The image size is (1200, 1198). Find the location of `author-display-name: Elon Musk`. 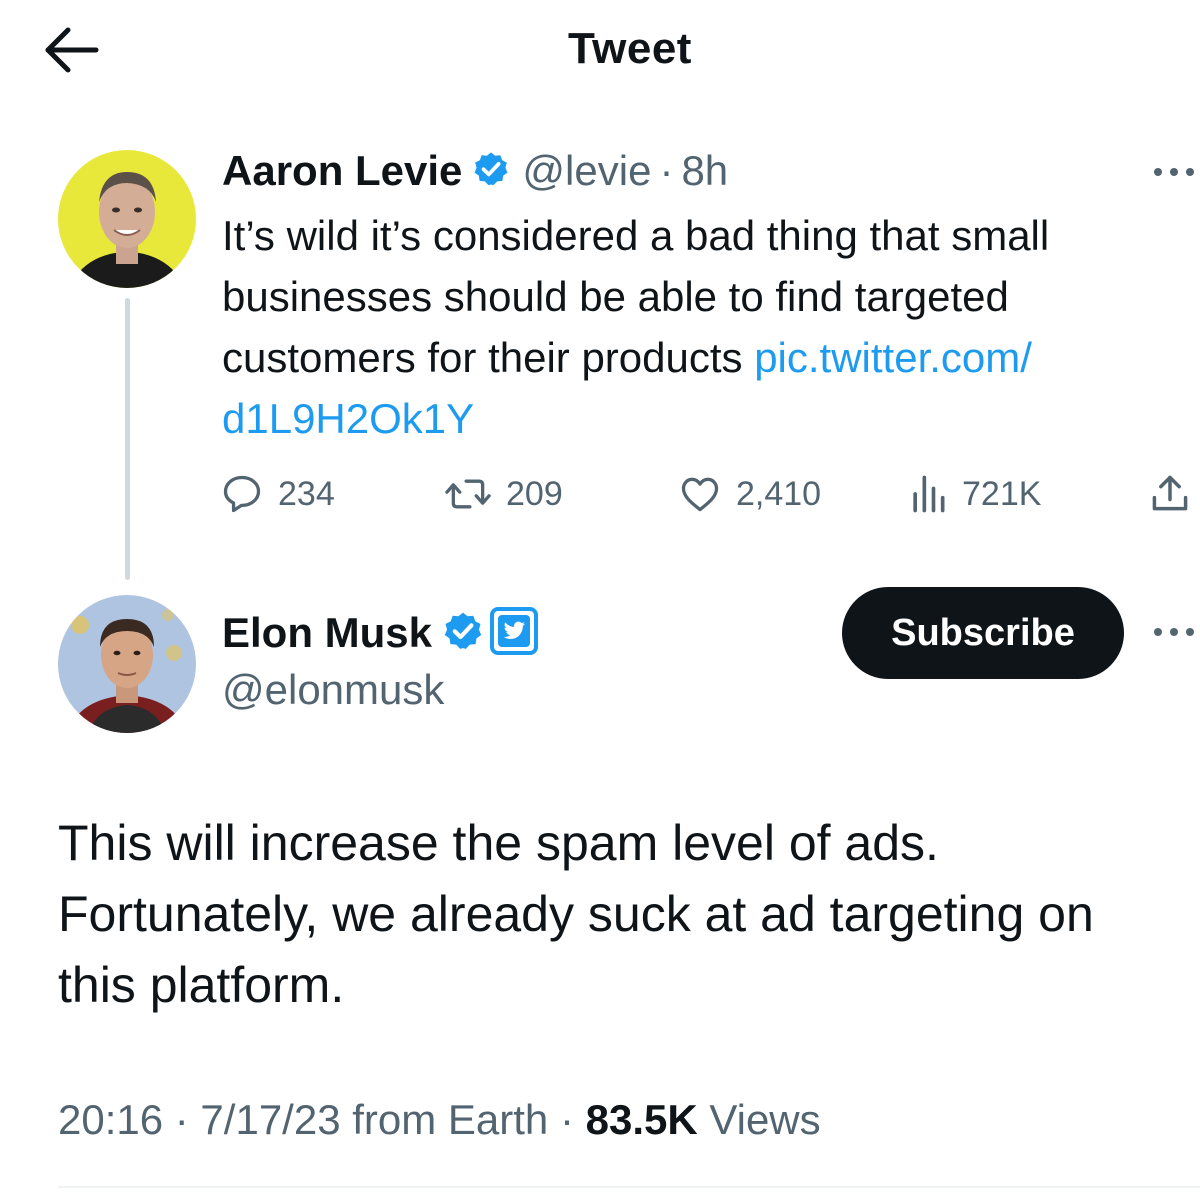

author-display-name: Elon Musk is located at coordinates (327, 633).